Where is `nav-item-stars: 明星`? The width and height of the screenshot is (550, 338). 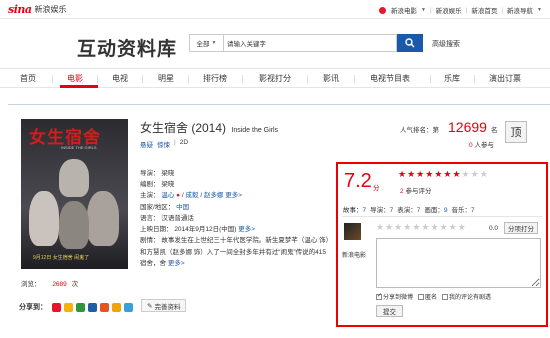 nav-item-stars: 明星 is located at coordinates (166, 78).